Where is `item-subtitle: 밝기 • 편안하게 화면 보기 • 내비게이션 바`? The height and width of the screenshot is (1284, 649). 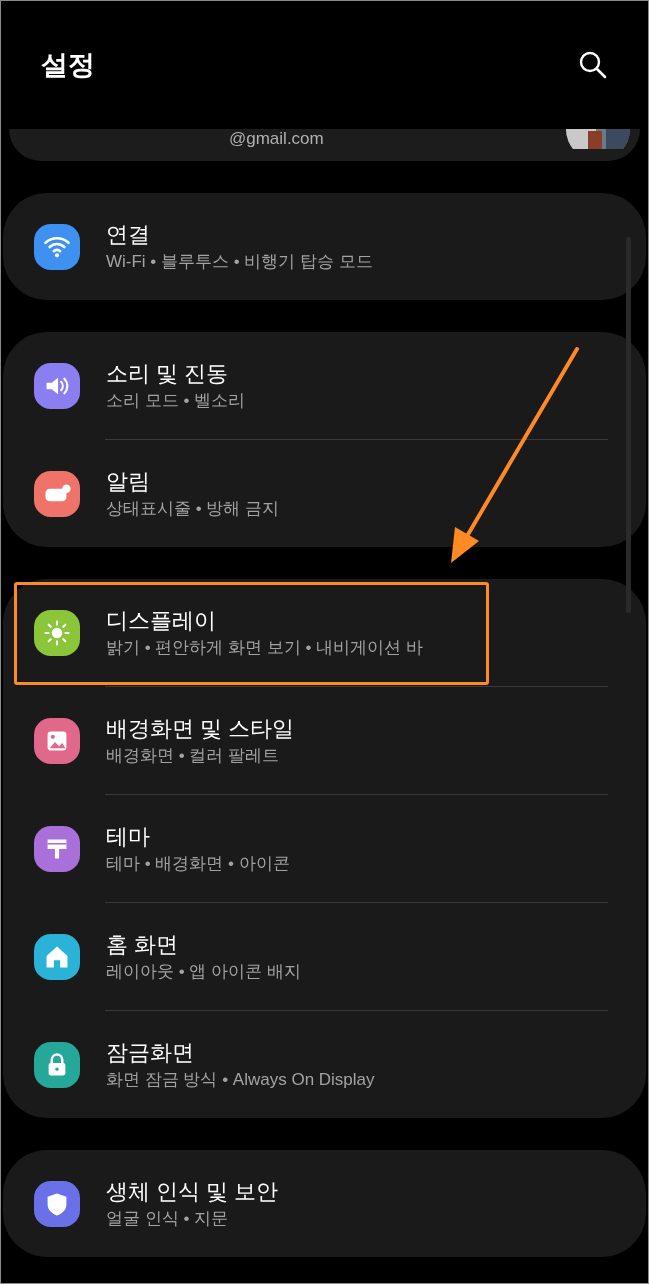 item-subtitle: 밝기 • 편안하게 화면 보기 • 내비게이션 바 is located at coordinates (264, 647).